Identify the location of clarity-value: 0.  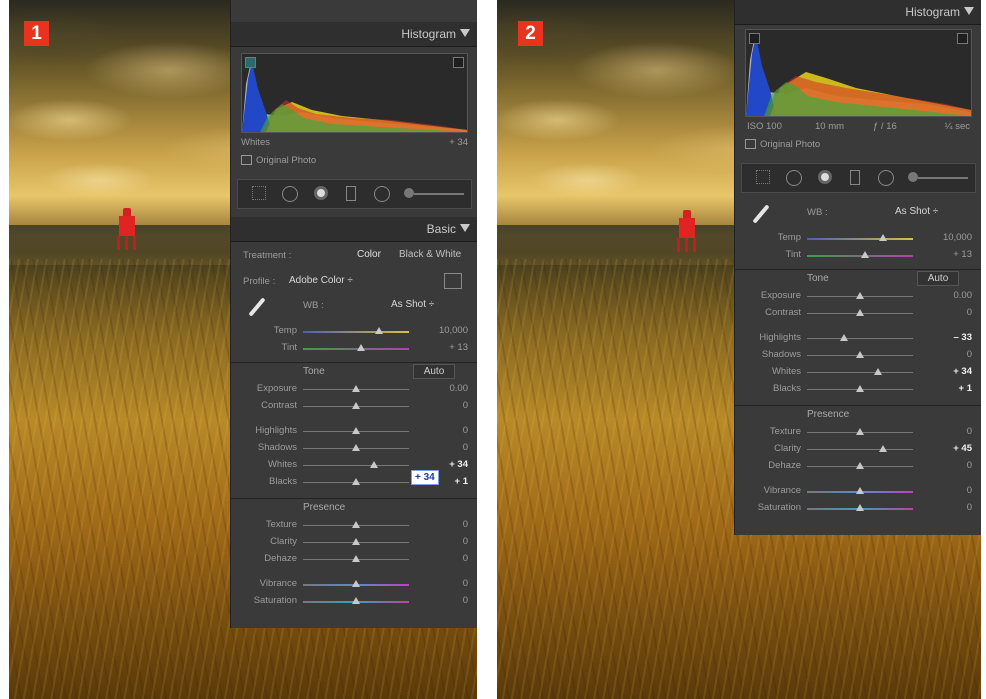
(465, 541).